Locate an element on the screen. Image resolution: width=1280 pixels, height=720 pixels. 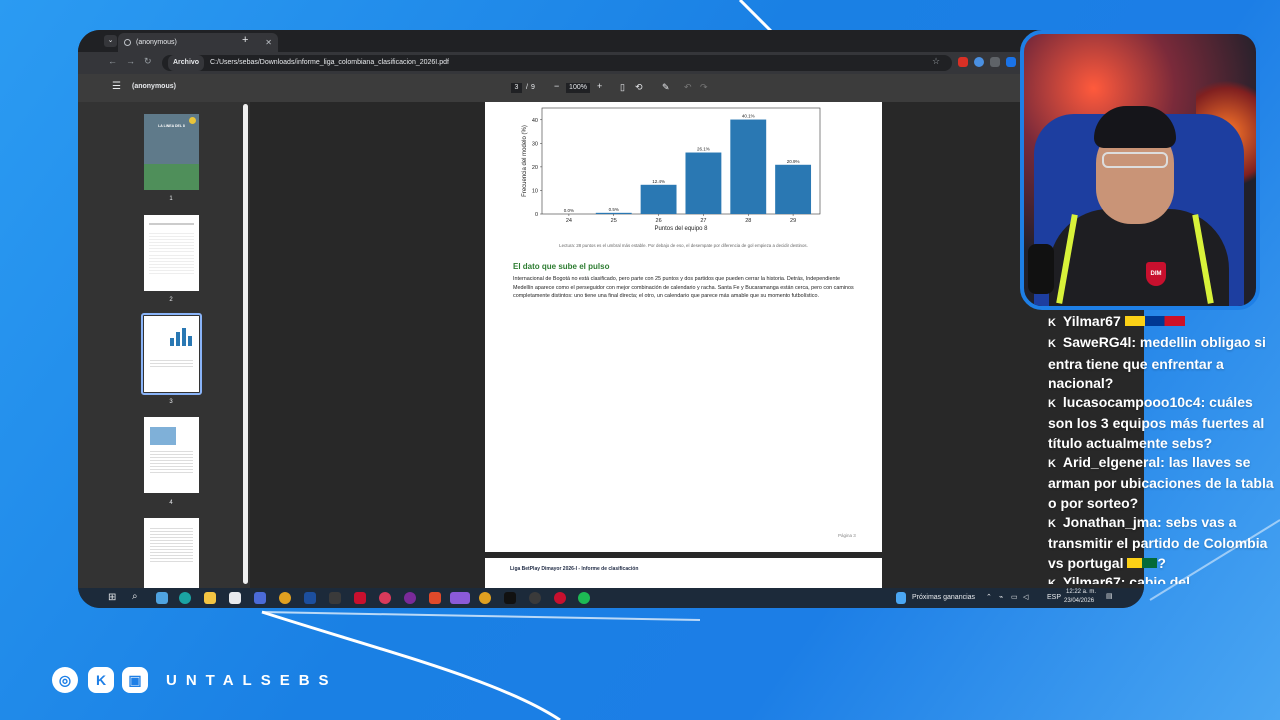
teams-icon is located at coordinates (260, 598).